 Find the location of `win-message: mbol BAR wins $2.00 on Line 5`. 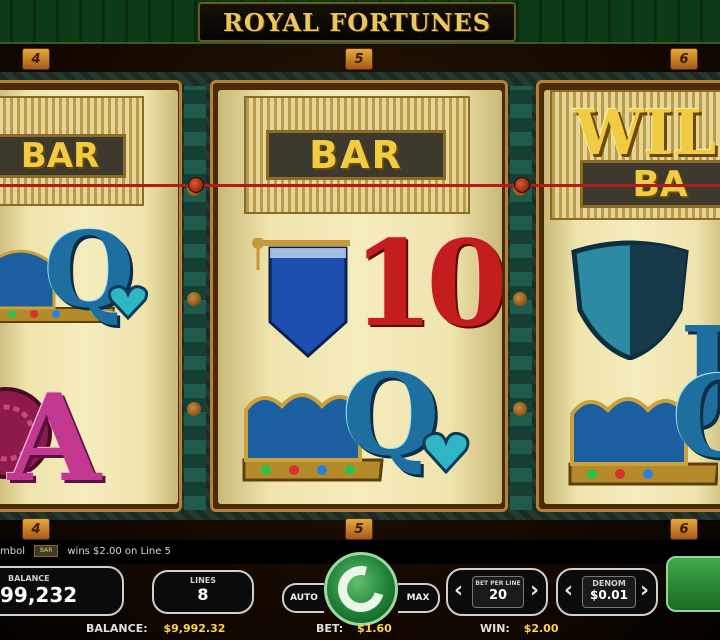

win-message: mbol BAR wins $2.00 on Line 5 is located at coordinates (85, 551).